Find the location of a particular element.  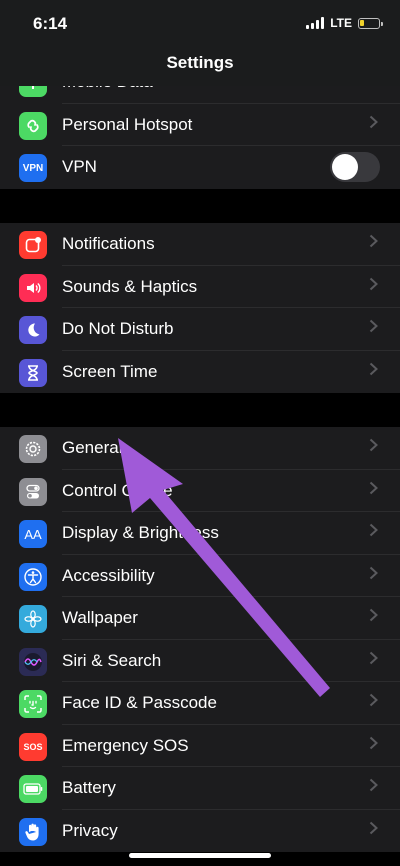

settings-row-do-not-disturb: Do Not Disturb is located at coordinates (200, 329).